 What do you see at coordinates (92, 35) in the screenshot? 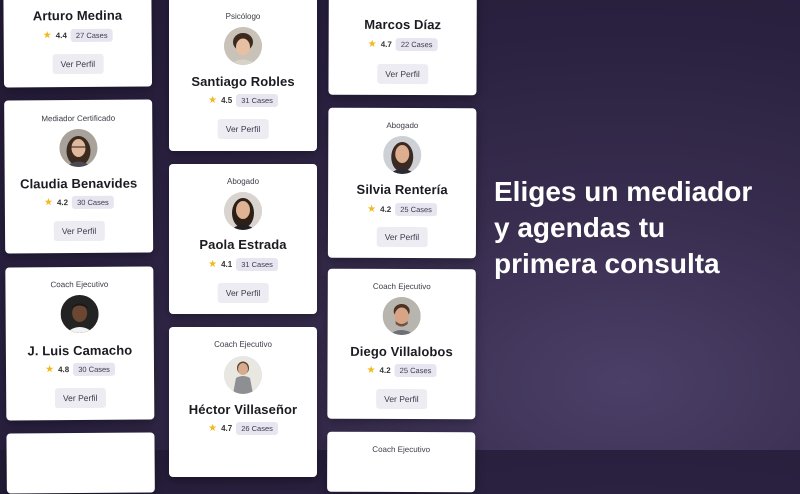
I see `cases-badge: 27 Cases` at bounding box center [92, 35].